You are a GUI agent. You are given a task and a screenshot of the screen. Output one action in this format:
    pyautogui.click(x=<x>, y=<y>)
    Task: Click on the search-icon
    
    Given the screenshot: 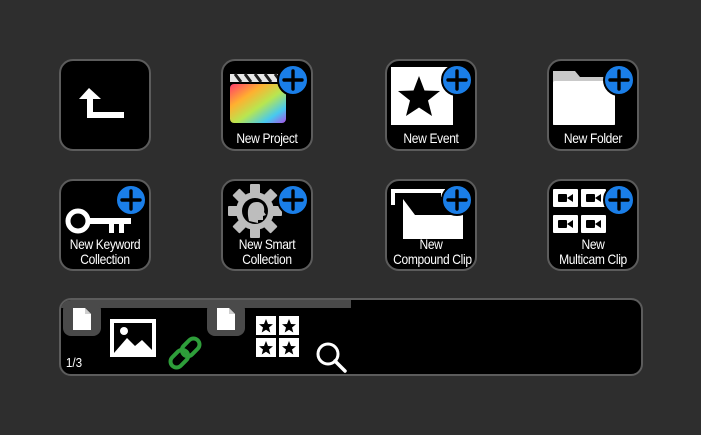 What is the action you would take?
    pyautogui.click(x=331, y=357)
    